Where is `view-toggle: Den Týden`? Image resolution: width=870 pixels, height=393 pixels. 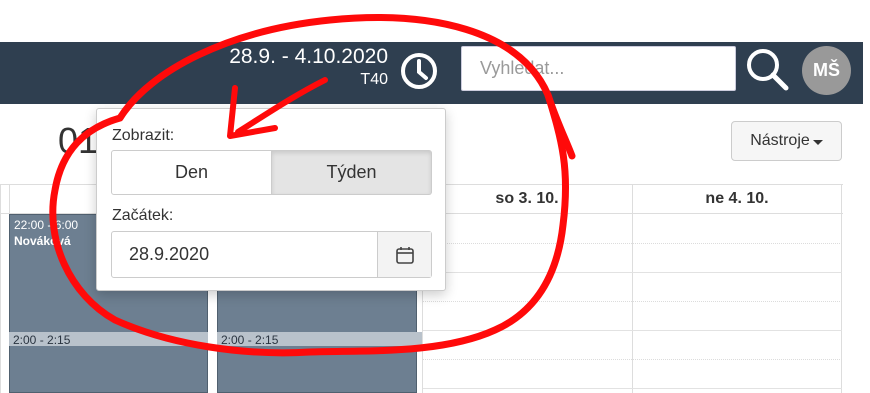
view-toggle: Den Týden is located at coordinates (271, 172).